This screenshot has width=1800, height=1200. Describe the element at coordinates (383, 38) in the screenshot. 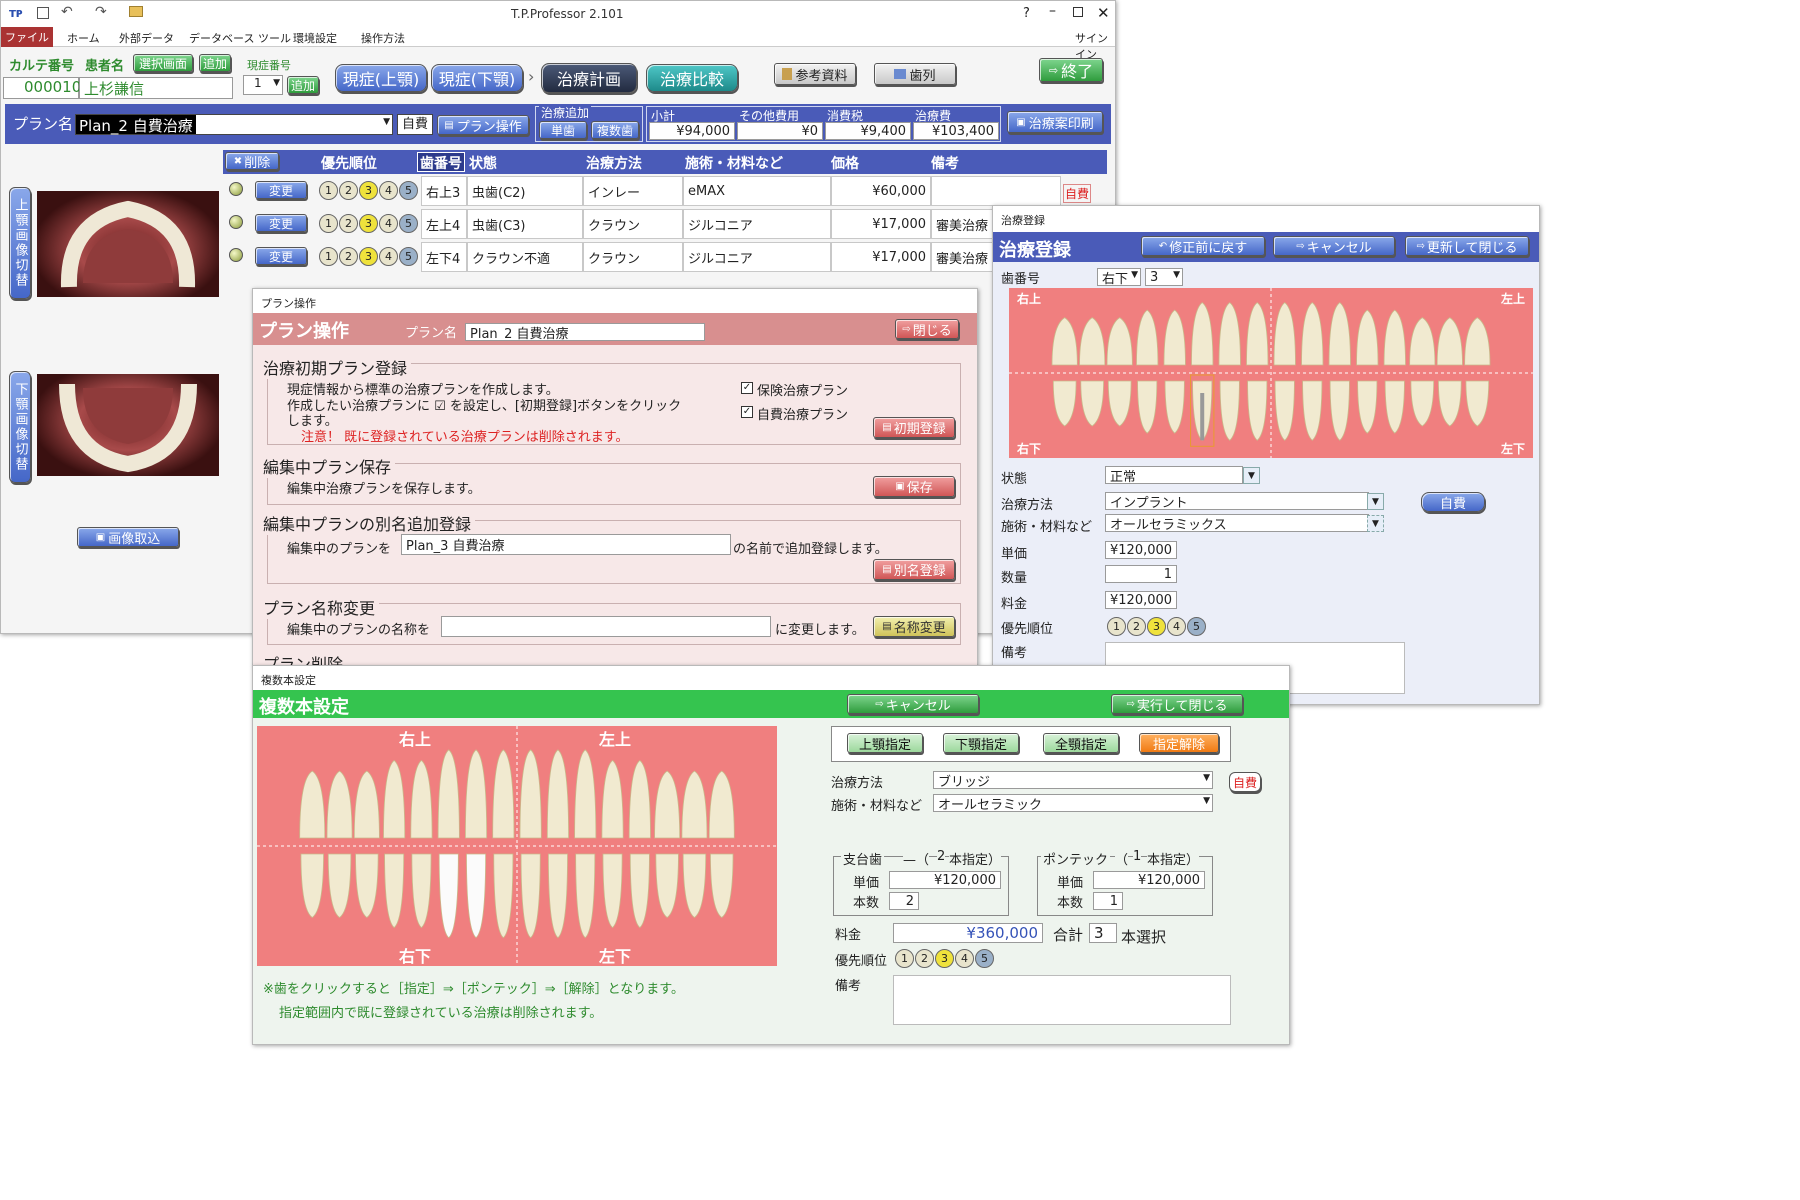

I see `tab-howto: 操作方法` at that location.